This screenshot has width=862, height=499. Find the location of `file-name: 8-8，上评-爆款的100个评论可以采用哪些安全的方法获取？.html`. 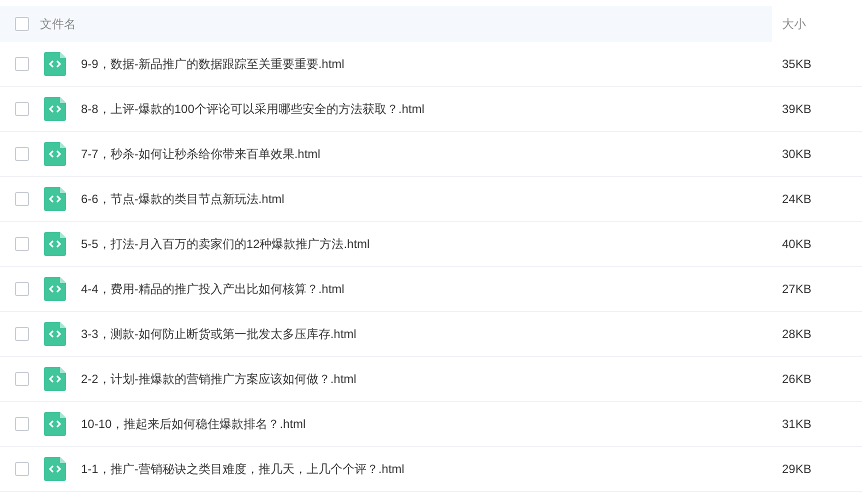

file-name: 8-8，上评-爆款的100个评论可以采用哪些安全的方法获取？.html is located at coordinates (252, 109).